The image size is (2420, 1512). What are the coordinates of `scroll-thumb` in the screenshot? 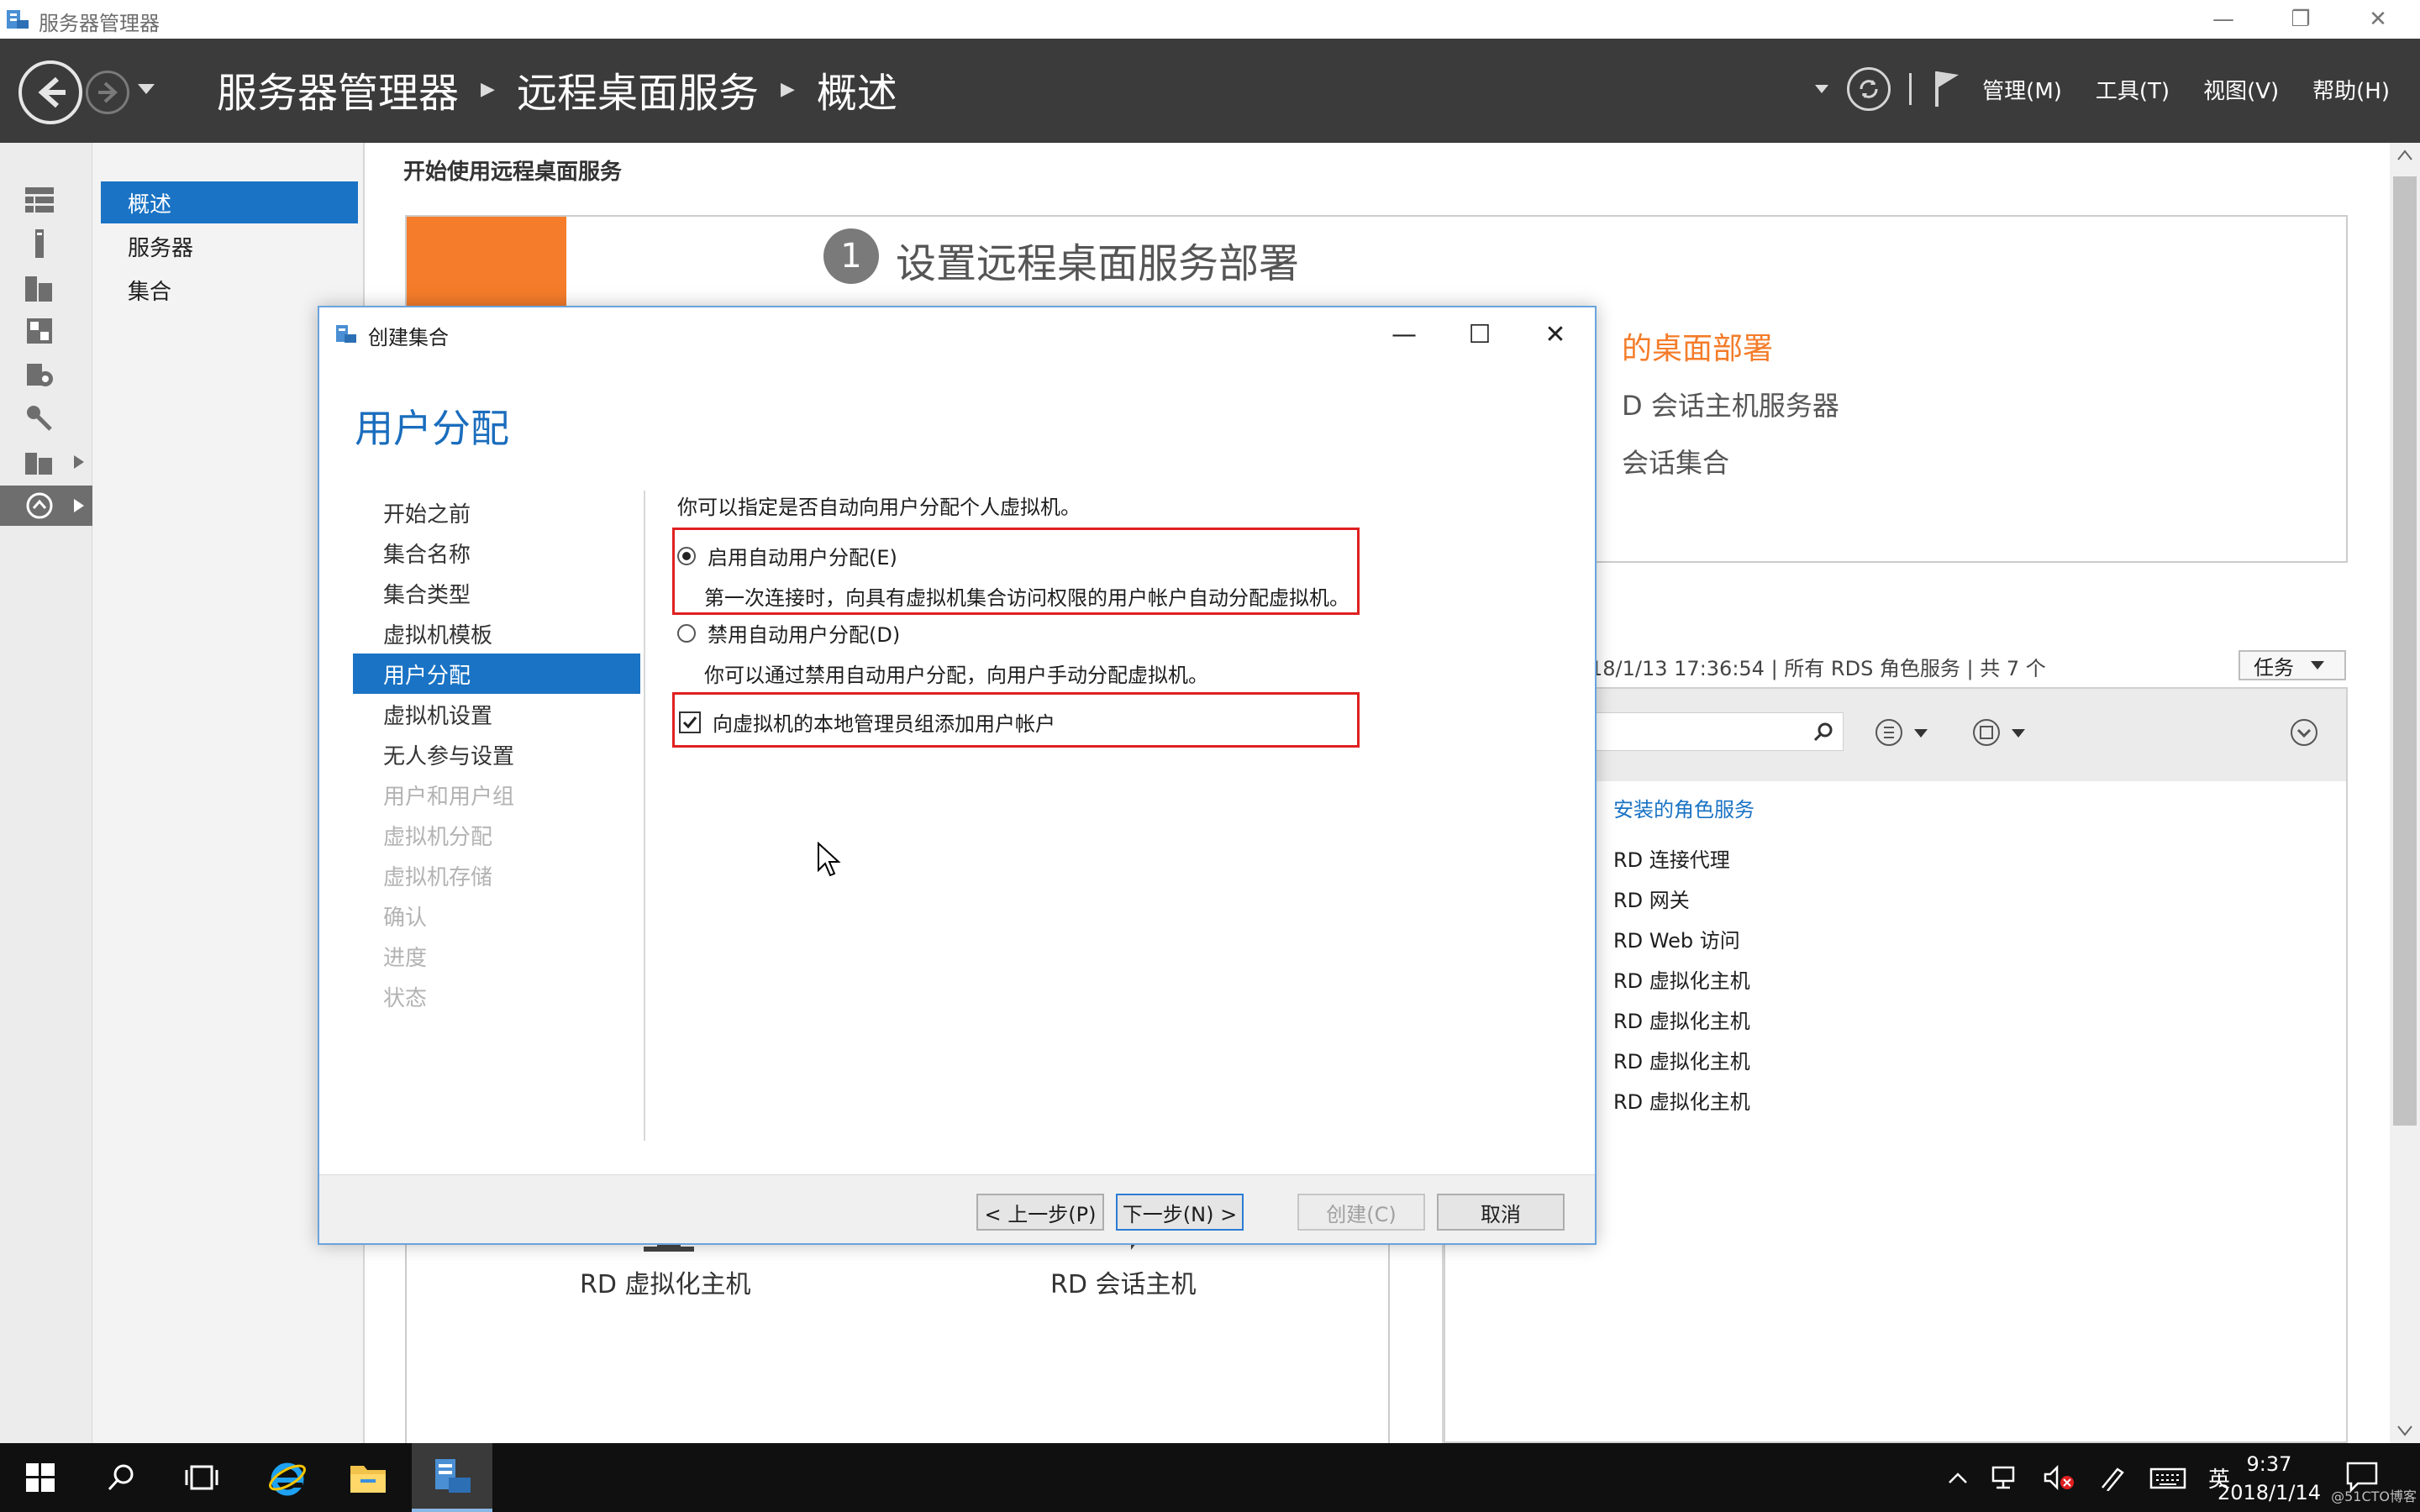 It's located at (2405, 651).